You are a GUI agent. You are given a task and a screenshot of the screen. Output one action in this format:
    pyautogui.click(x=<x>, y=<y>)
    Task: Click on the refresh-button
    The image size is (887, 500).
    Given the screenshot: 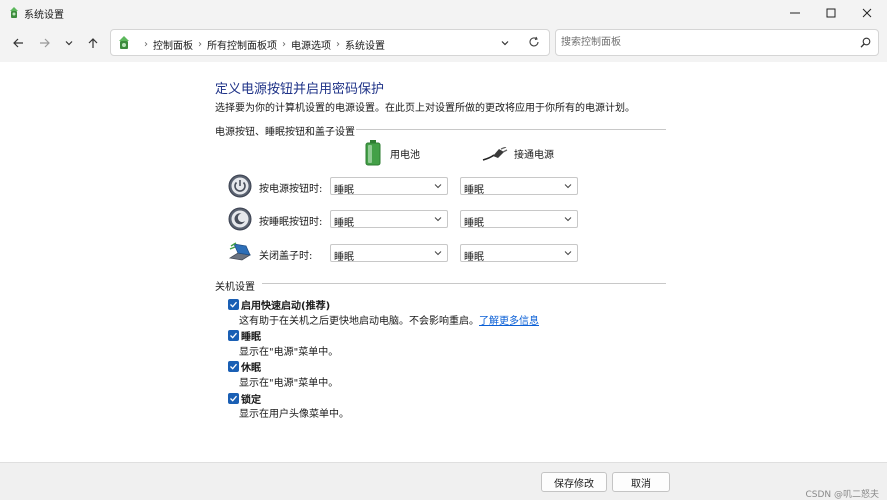 What is the action you would take?
    pyautogui.click(x=534, y=43)
    